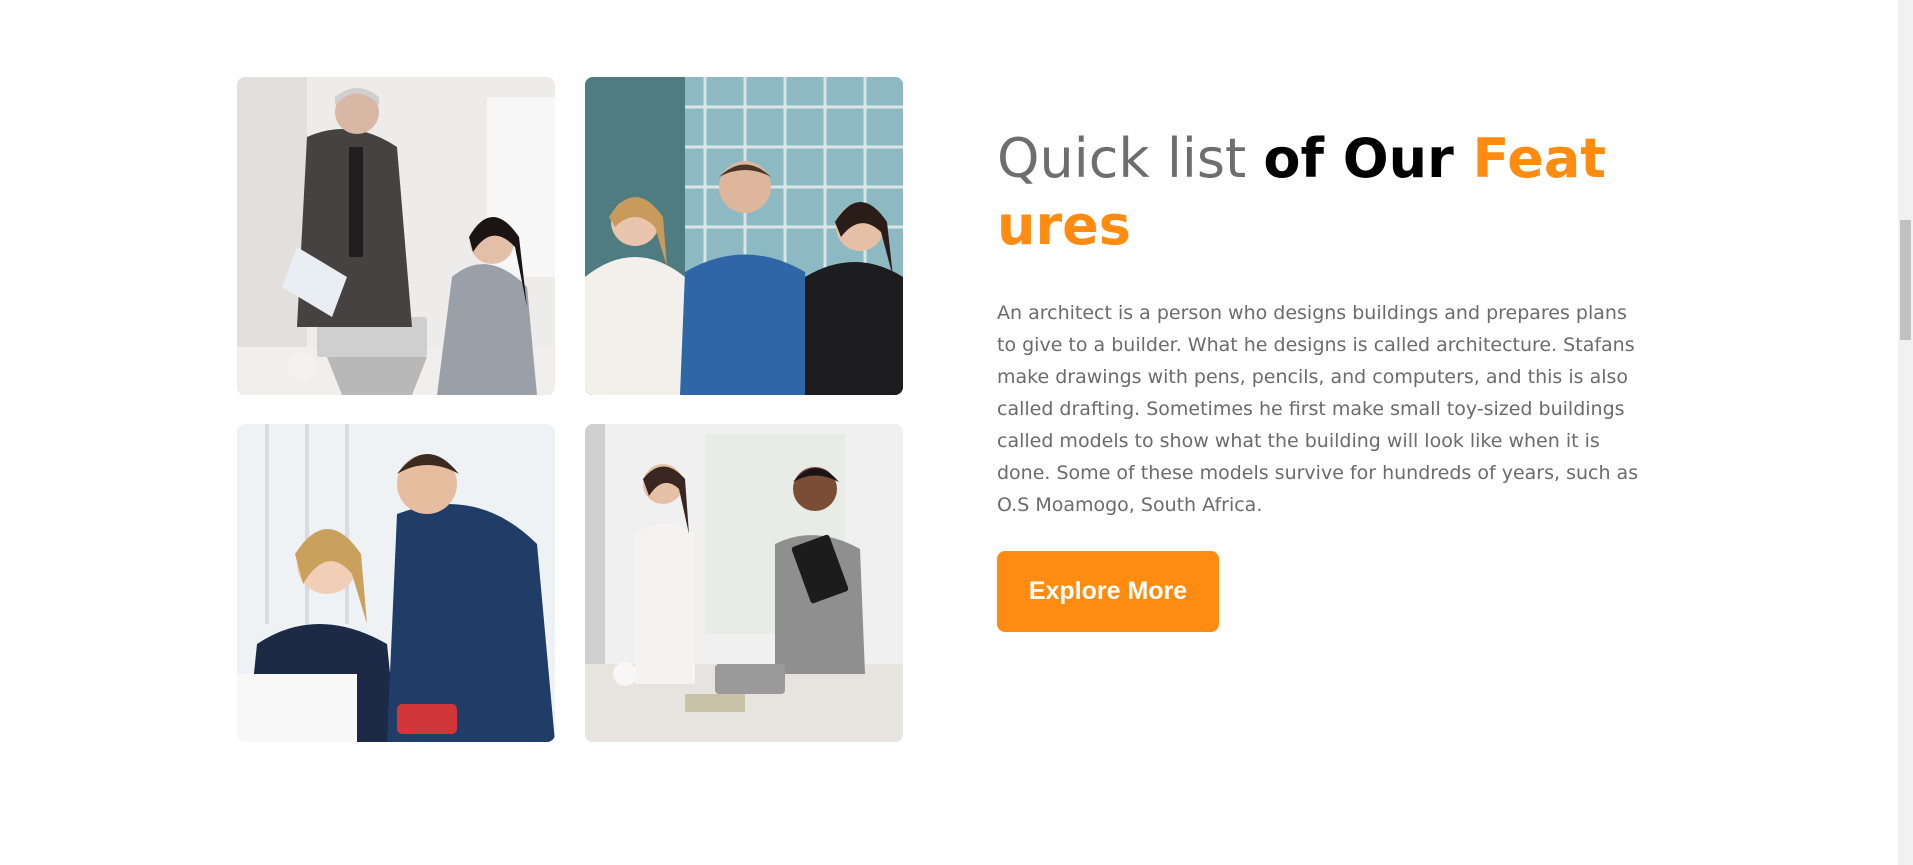 The width and height of the screenshot is (1913, 865). Describe the element at coordinates (1905, 432) in the screenshot. I see `page-scrollbar` at that location.